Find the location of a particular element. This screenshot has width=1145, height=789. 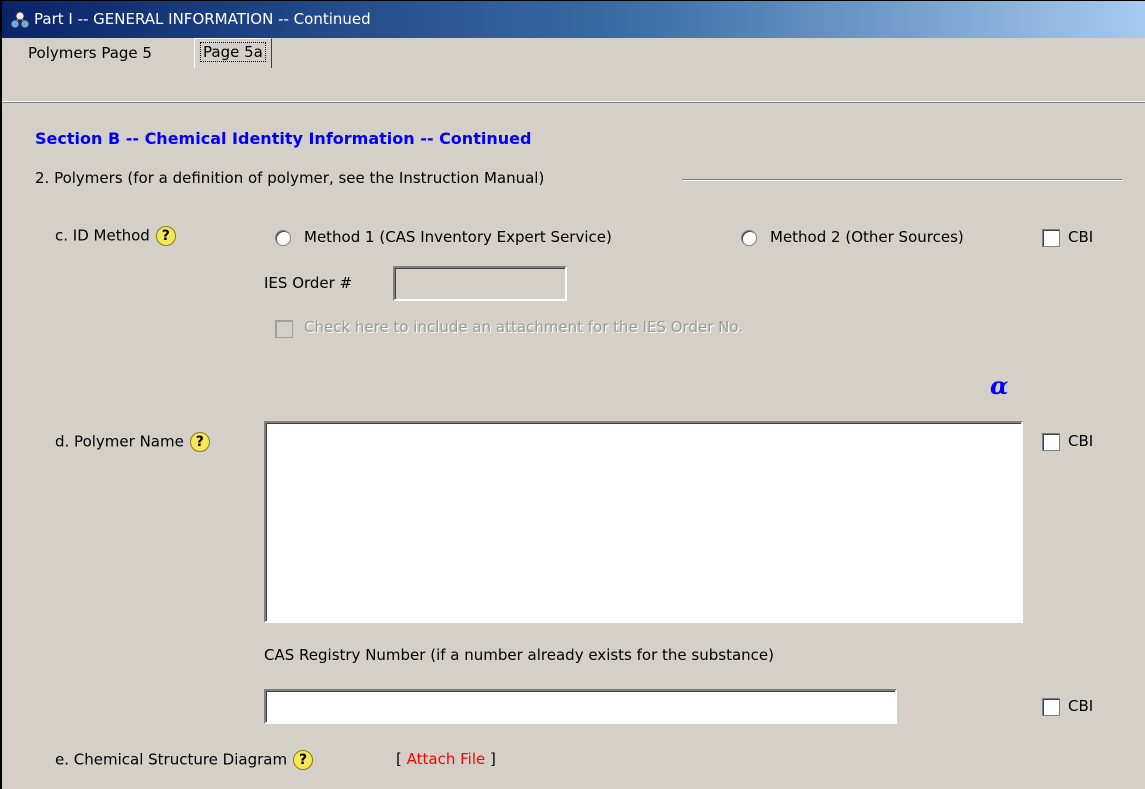

tab-label: Page 5a is located at coordinates (233, 52).